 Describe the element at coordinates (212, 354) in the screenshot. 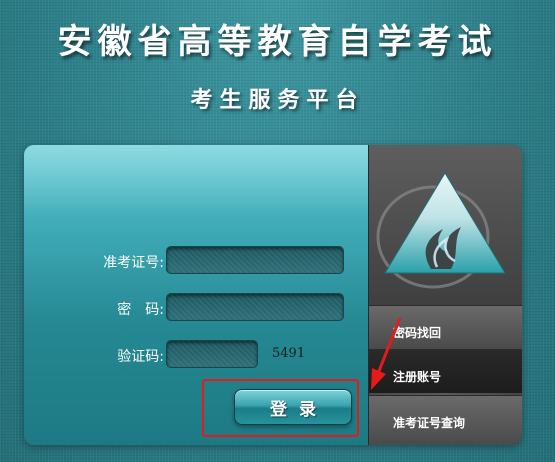

I see `captcha-input` at that location.